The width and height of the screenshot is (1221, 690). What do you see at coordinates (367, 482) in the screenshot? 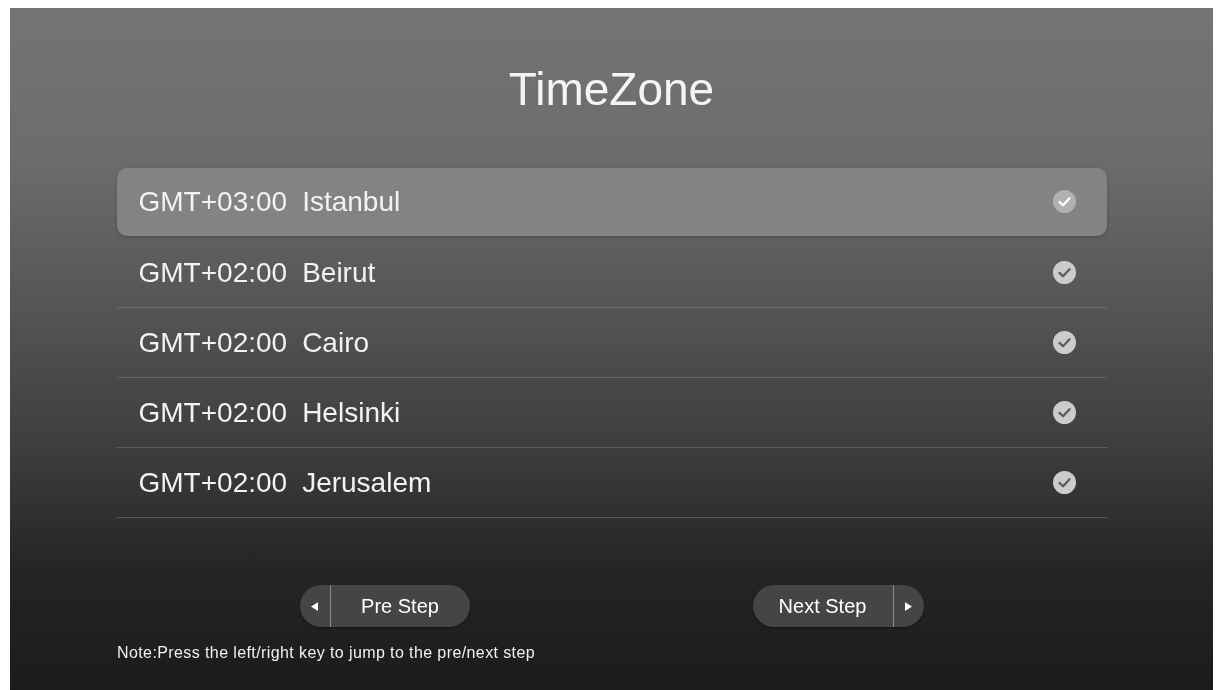
I see `timezone-city: Jerusalem` at bounding box center [367, 482].